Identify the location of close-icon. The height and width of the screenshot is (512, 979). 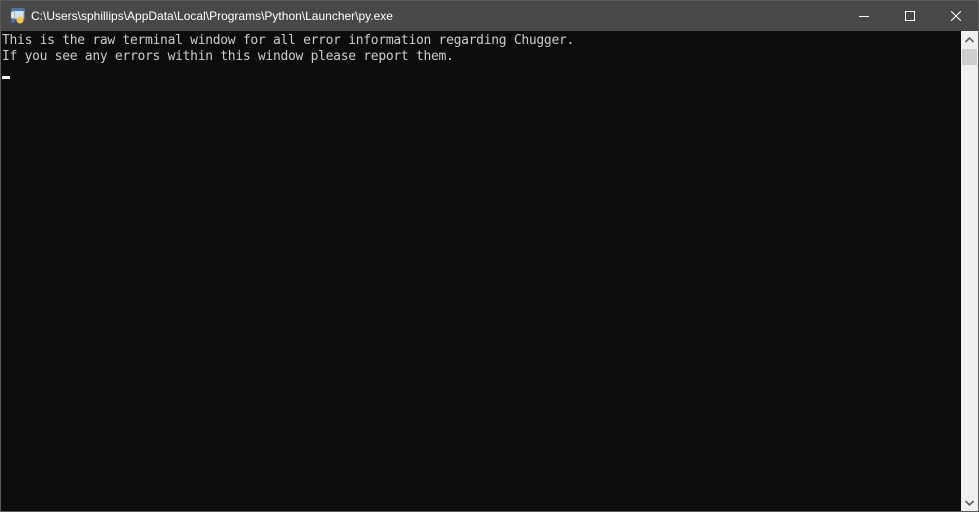
(956, 16).